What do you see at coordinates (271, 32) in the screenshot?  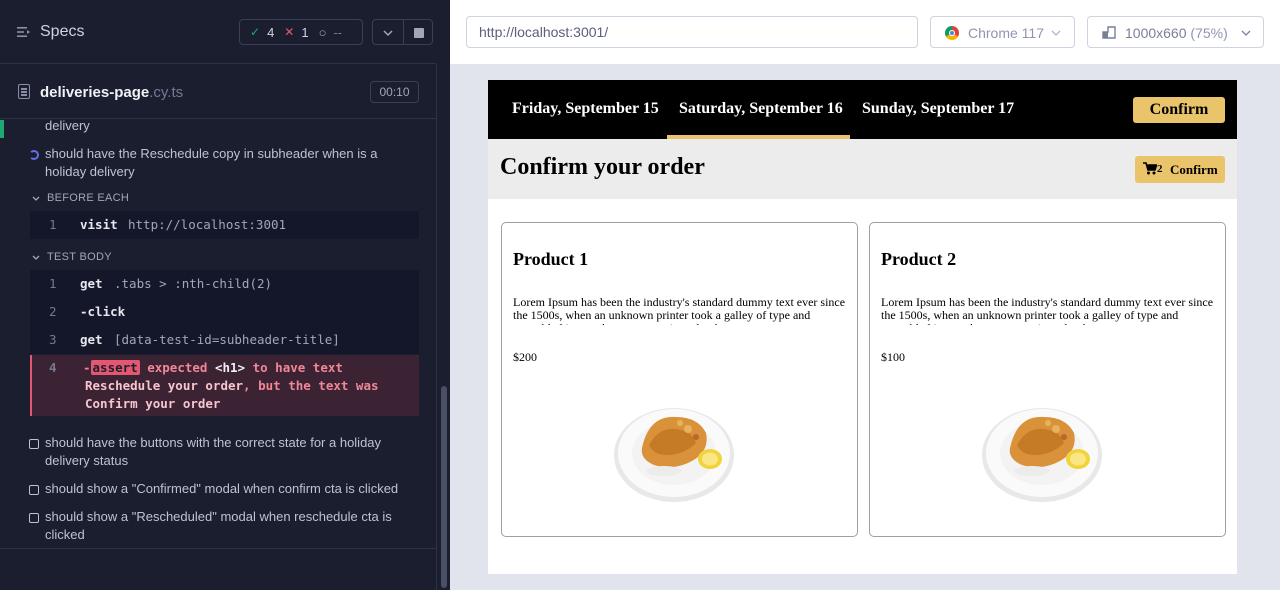 I see `passed-count: 4` at bounding box center [271, 32].